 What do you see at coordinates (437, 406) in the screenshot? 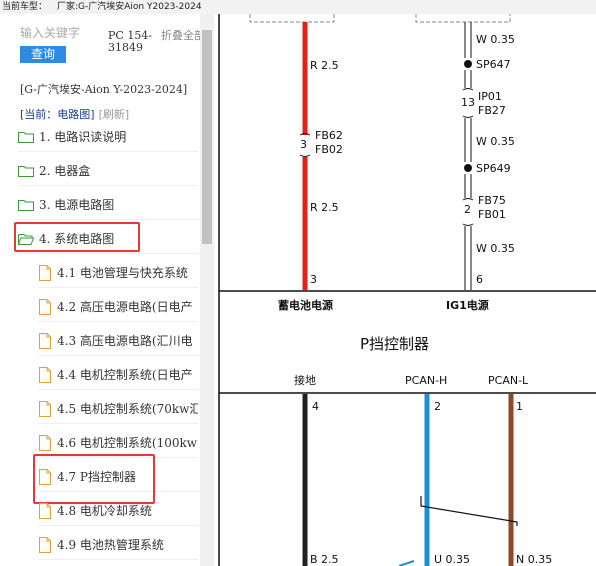
I see `pin-number-label: 2` at bounding box center [437, 406].